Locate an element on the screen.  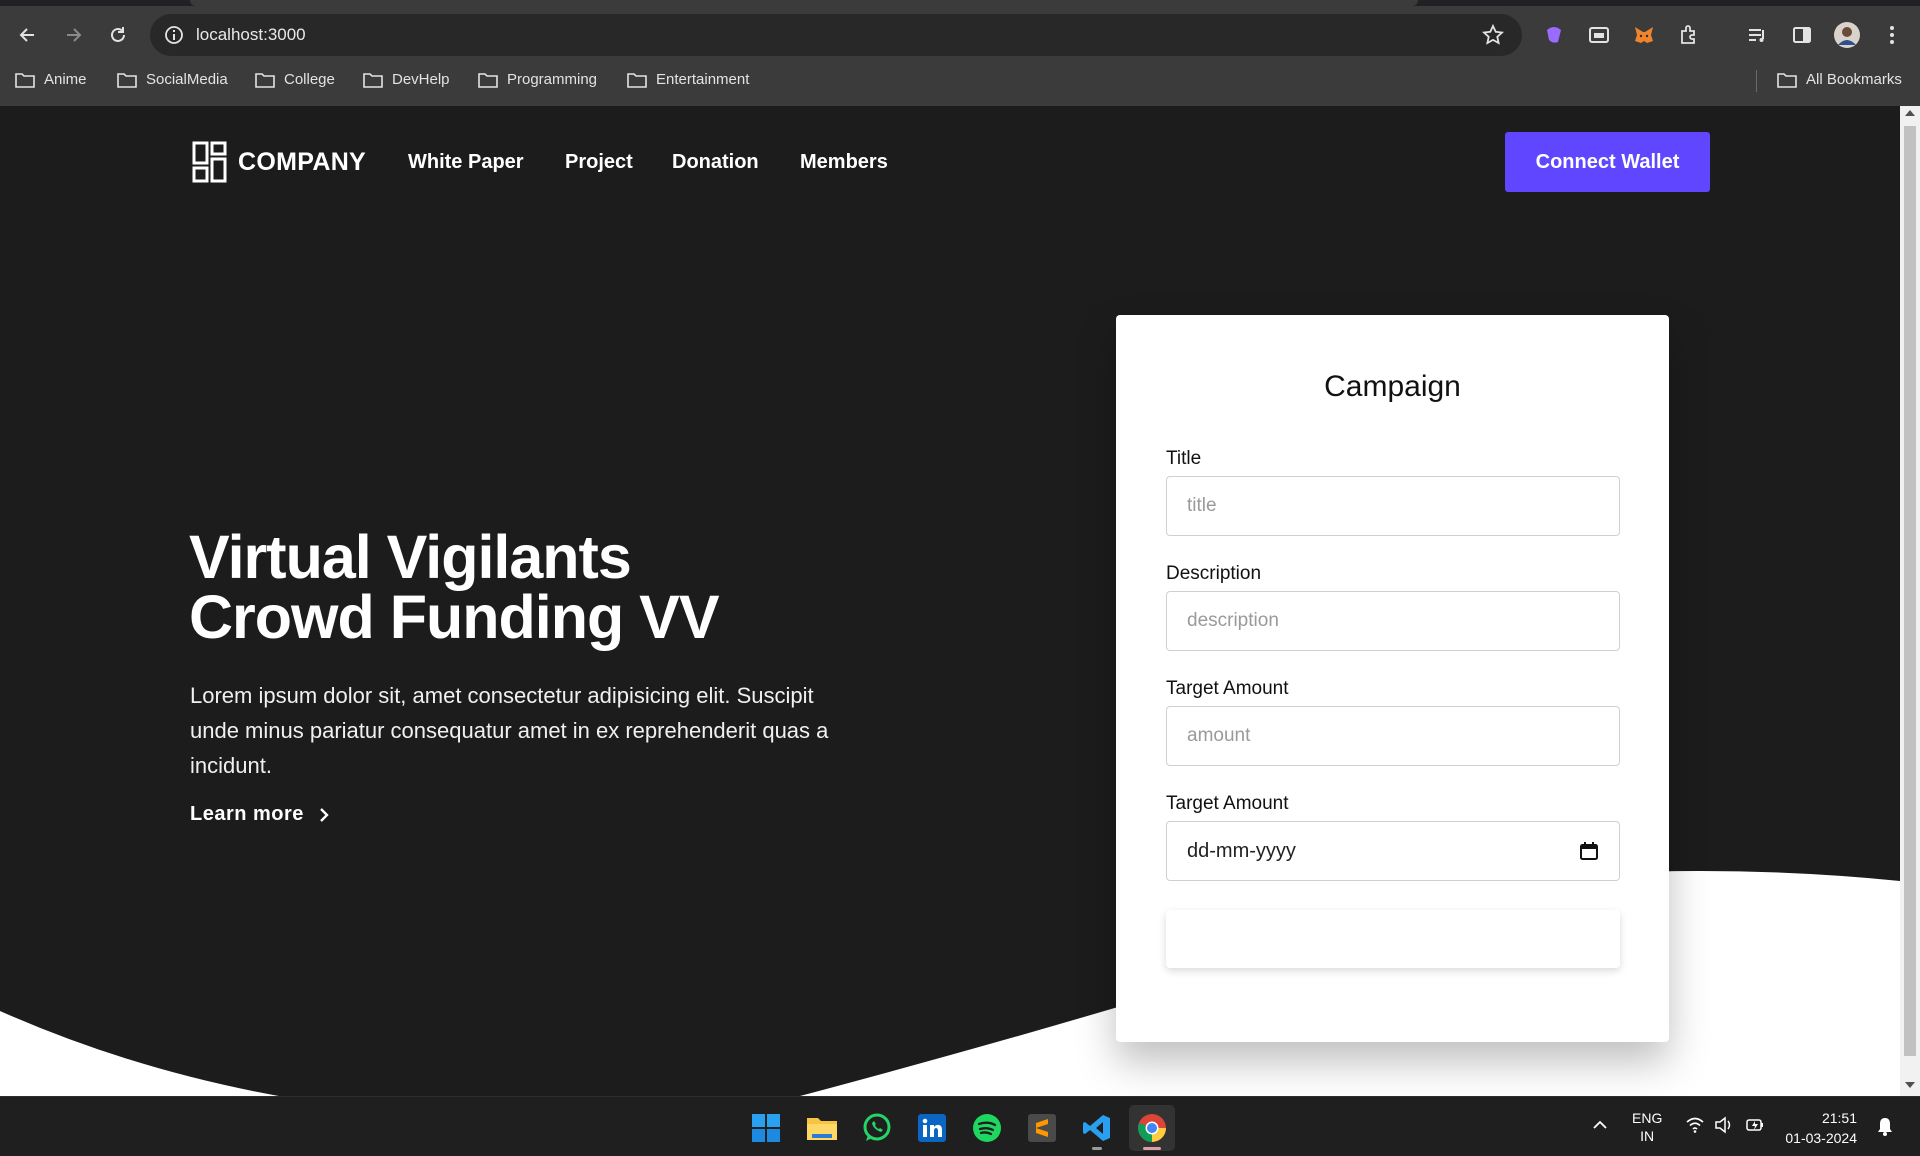
bookmark-folder: Programming is located at coordinates (537, 79).